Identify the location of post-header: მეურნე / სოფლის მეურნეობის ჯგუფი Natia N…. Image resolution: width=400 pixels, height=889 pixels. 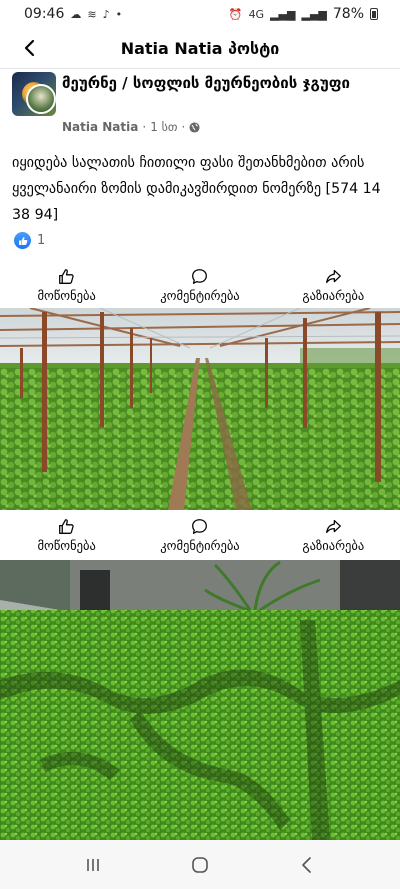
(202, 107).